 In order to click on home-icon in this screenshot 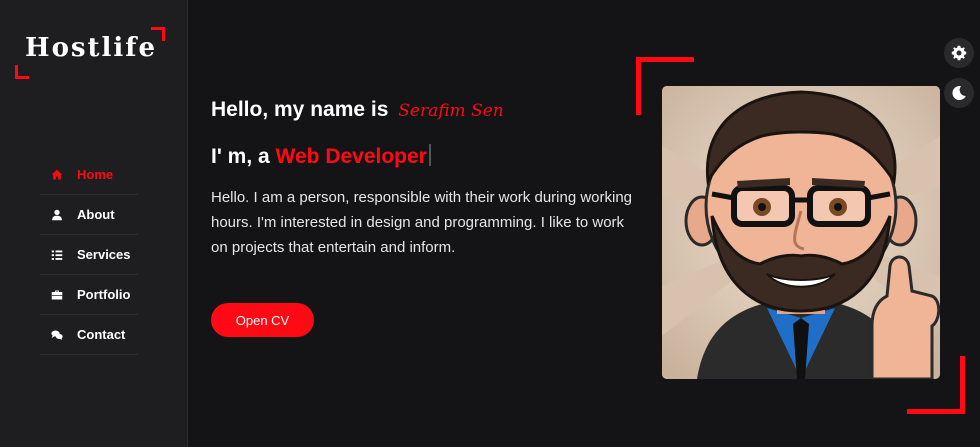, I will do `click(57, 175)`.